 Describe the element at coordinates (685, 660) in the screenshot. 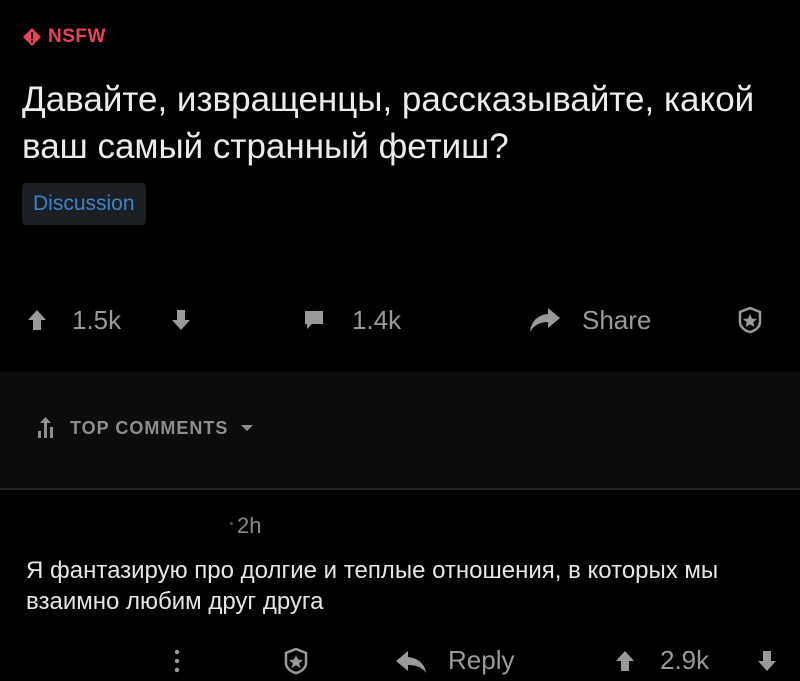

I see `comment-score: 2.9k` at that location.